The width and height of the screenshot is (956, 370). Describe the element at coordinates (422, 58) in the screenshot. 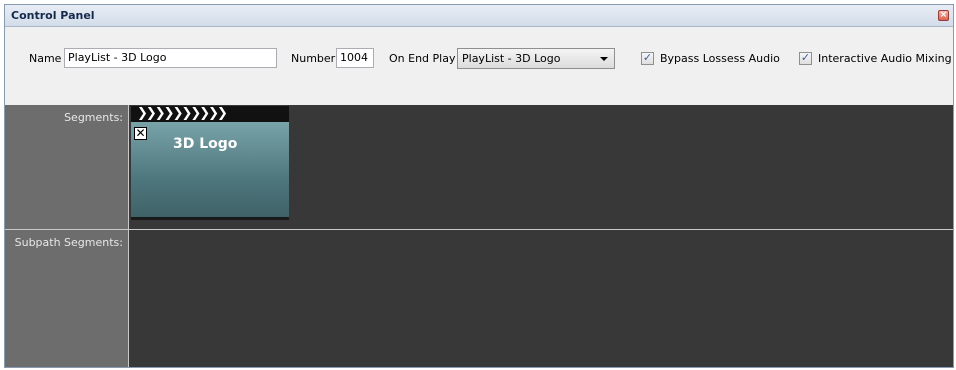

I see `on-end-play-label: On End Play` at that location.